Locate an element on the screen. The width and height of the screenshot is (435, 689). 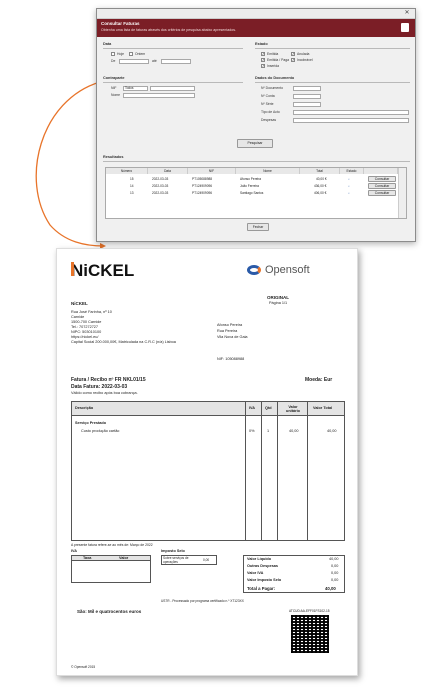
col-numero: Número is located at coordinates (127, 171).